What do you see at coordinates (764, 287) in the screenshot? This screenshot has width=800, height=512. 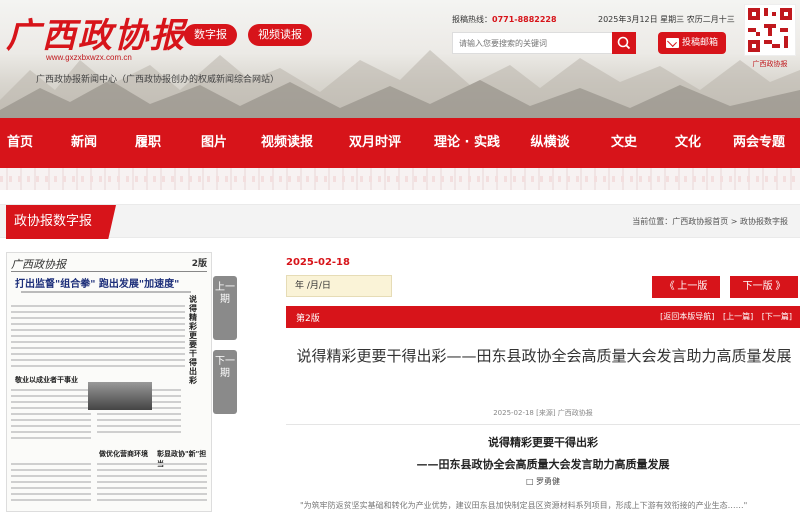 I see `next-edition-button: 下一版 》` at bounding box center [764, 287].